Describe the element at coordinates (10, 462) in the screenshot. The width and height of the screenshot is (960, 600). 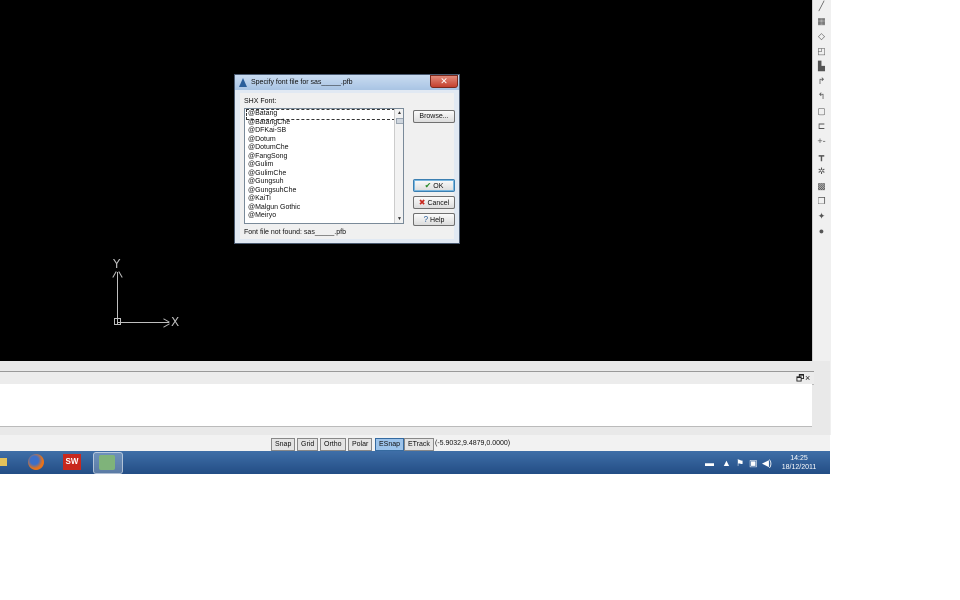
I see `windows-explorer-icon` at that location.